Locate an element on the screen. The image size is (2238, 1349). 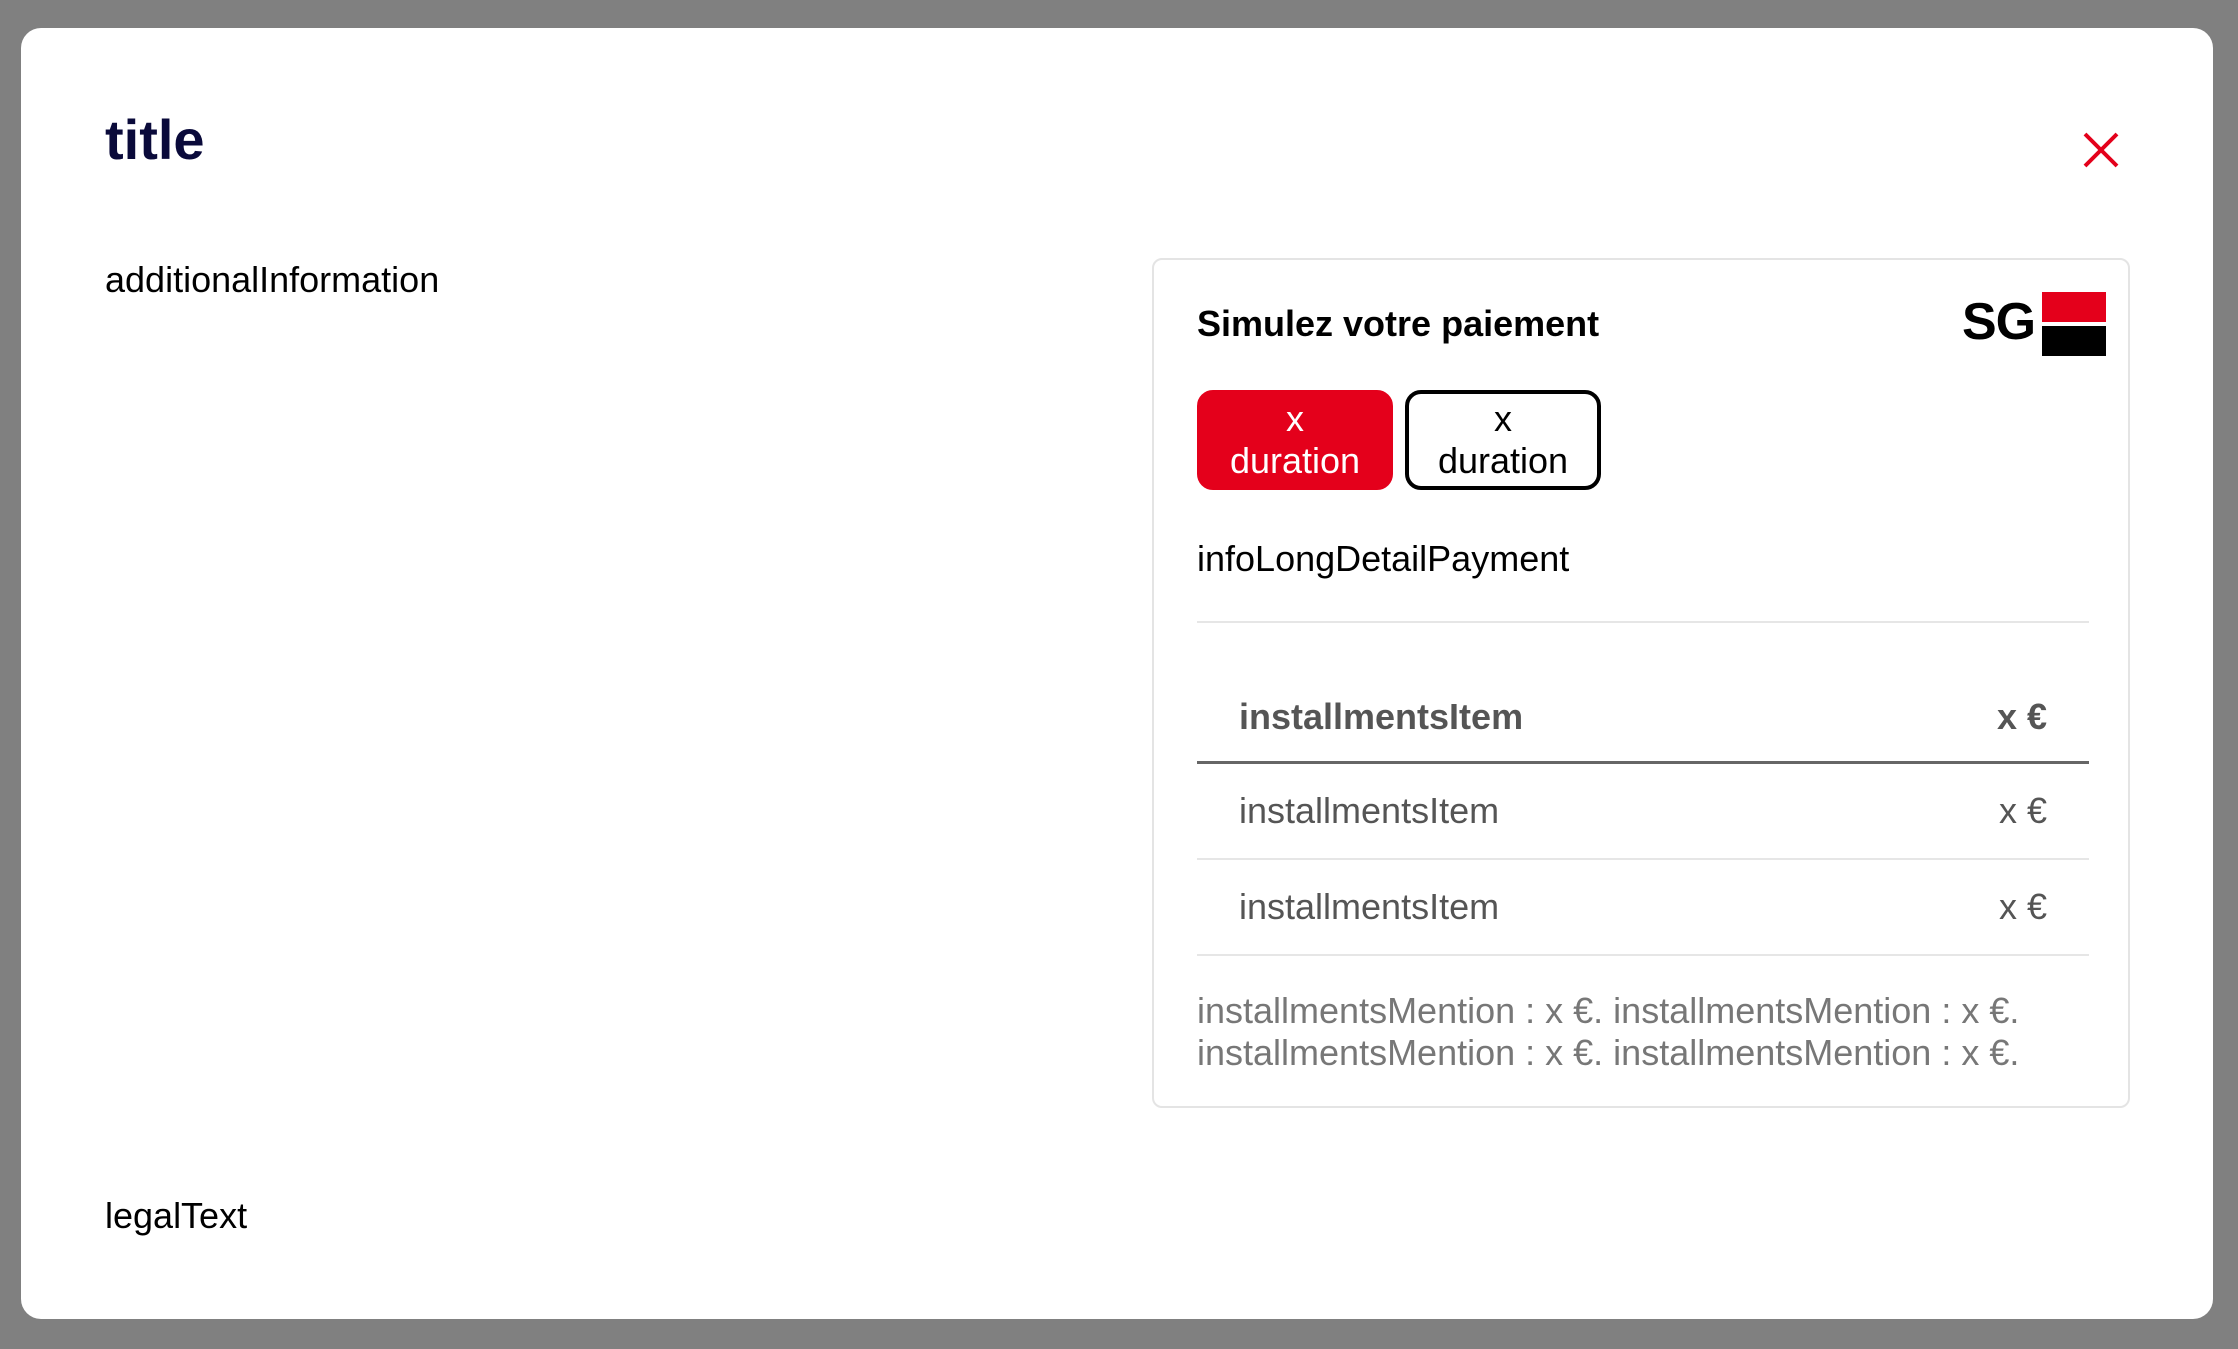
sg-logo: SG is located at coordinates (2034, 325).